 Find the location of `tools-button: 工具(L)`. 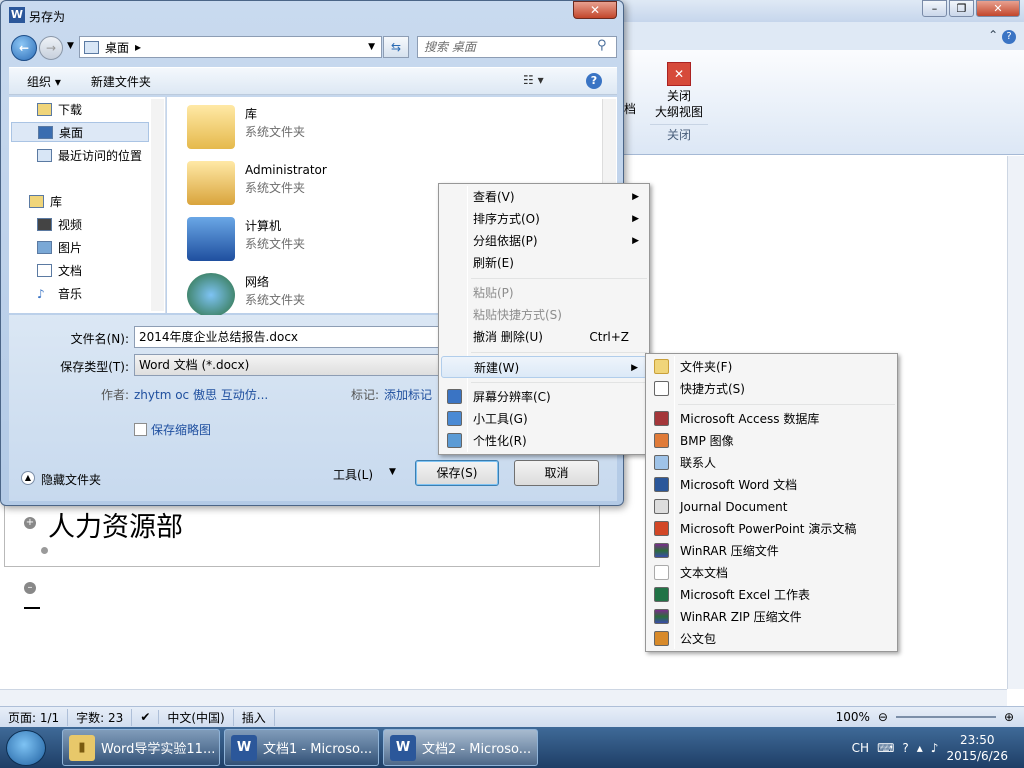

tools-button: 工具(L) is located at coordinates (353, 474).